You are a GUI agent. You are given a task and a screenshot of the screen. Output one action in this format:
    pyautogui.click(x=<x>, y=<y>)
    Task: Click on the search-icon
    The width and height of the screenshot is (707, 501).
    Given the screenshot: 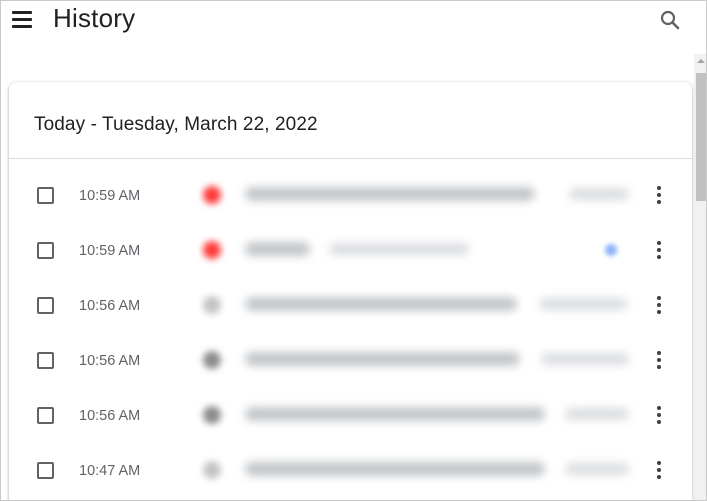 What is the action you would take?
    pyautogui.click(x=670, y=20)
    